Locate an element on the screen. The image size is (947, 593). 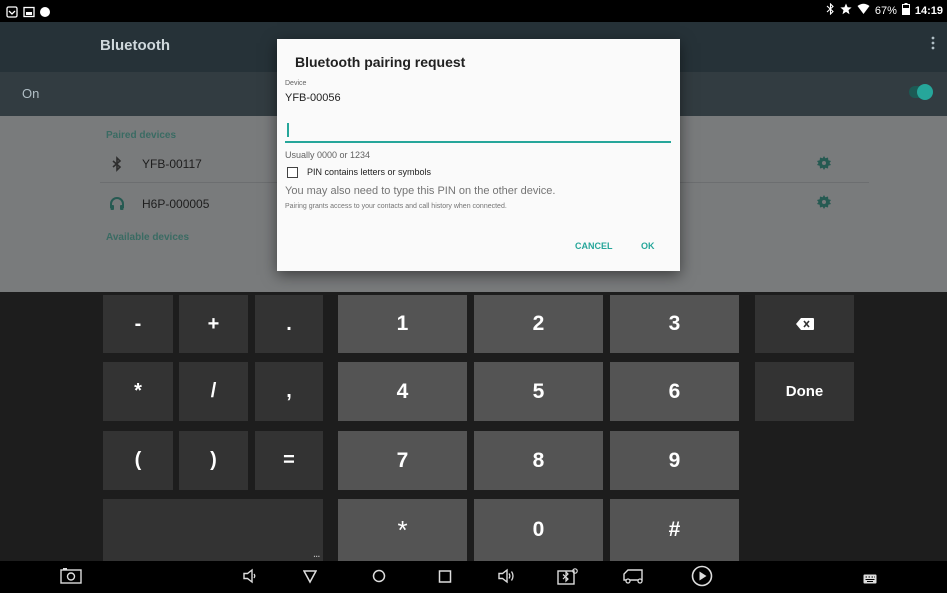
device-label: Device is located at coordinates (296, 83).